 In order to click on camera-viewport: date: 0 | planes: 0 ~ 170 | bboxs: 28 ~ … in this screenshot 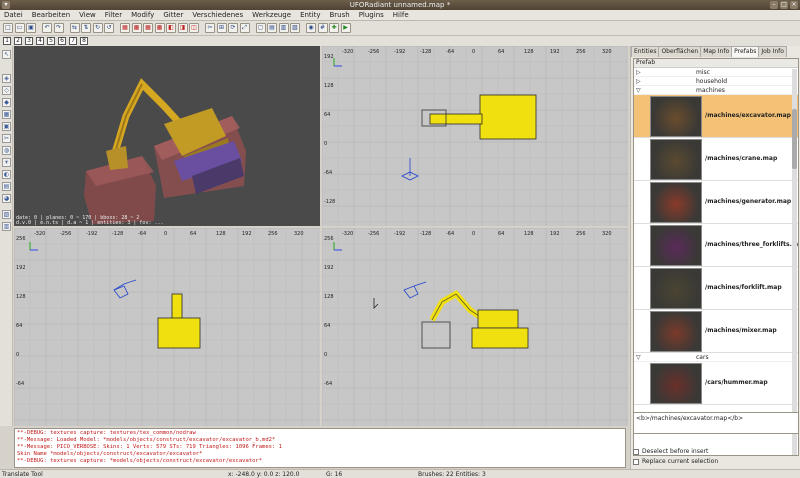, I will do `click(167, 136)`.